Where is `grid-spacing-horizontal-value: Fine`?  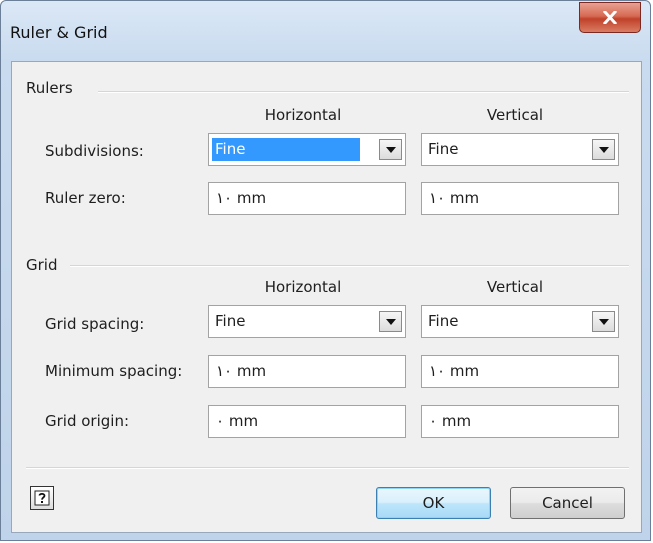 grid-spacing-horizontal-value: Fine is located at coordinates (230, 321).